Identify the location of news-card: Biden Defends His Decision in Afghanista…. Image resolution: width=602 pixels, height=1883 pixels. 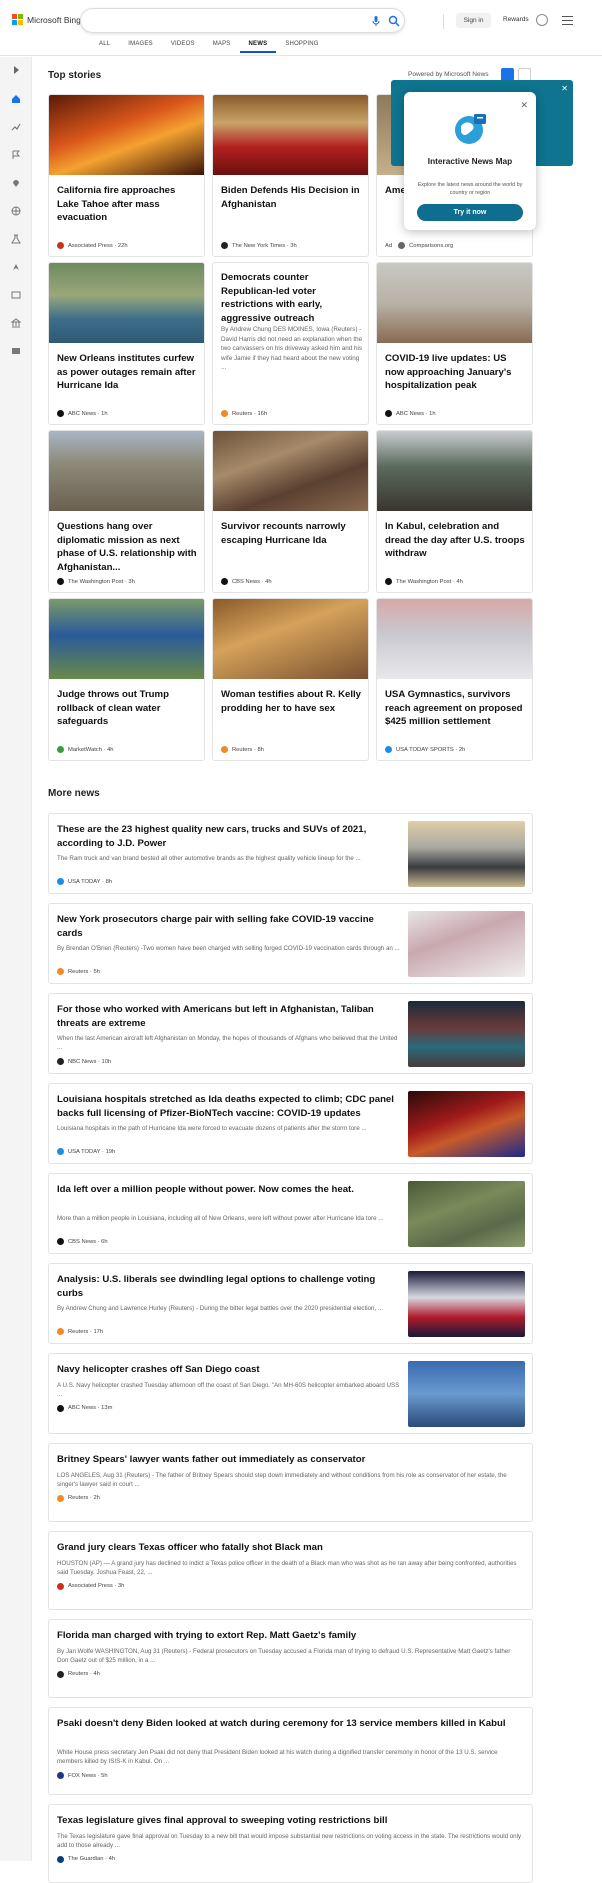
(290, 175).